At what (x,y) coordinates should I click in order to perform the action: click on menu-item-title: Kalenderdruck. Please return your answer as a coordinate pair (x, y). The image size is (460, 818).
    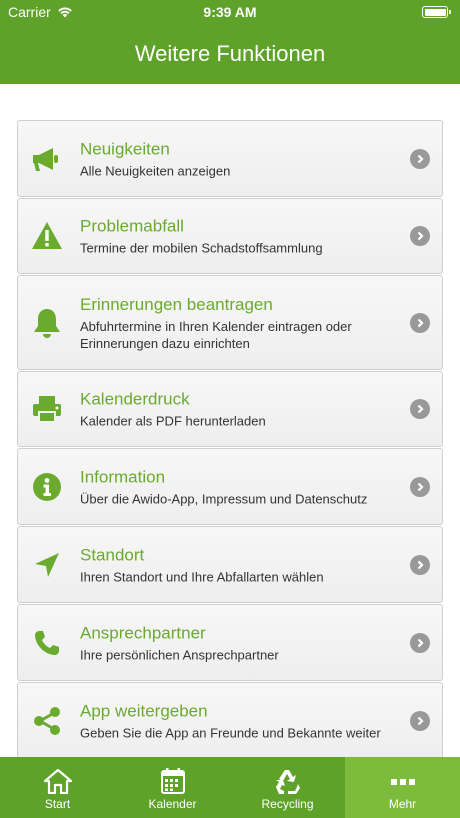
    Looking at the image, I should click on (135, 399).